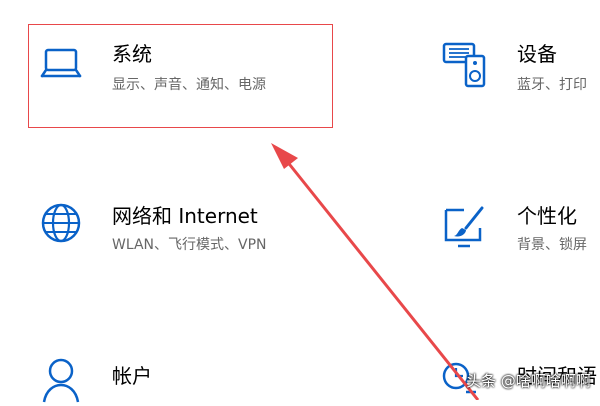 This screenshot has height=406, width=600. I want to click on watermark: 头条 @啥啊啥啊啊, so click(528, 381).